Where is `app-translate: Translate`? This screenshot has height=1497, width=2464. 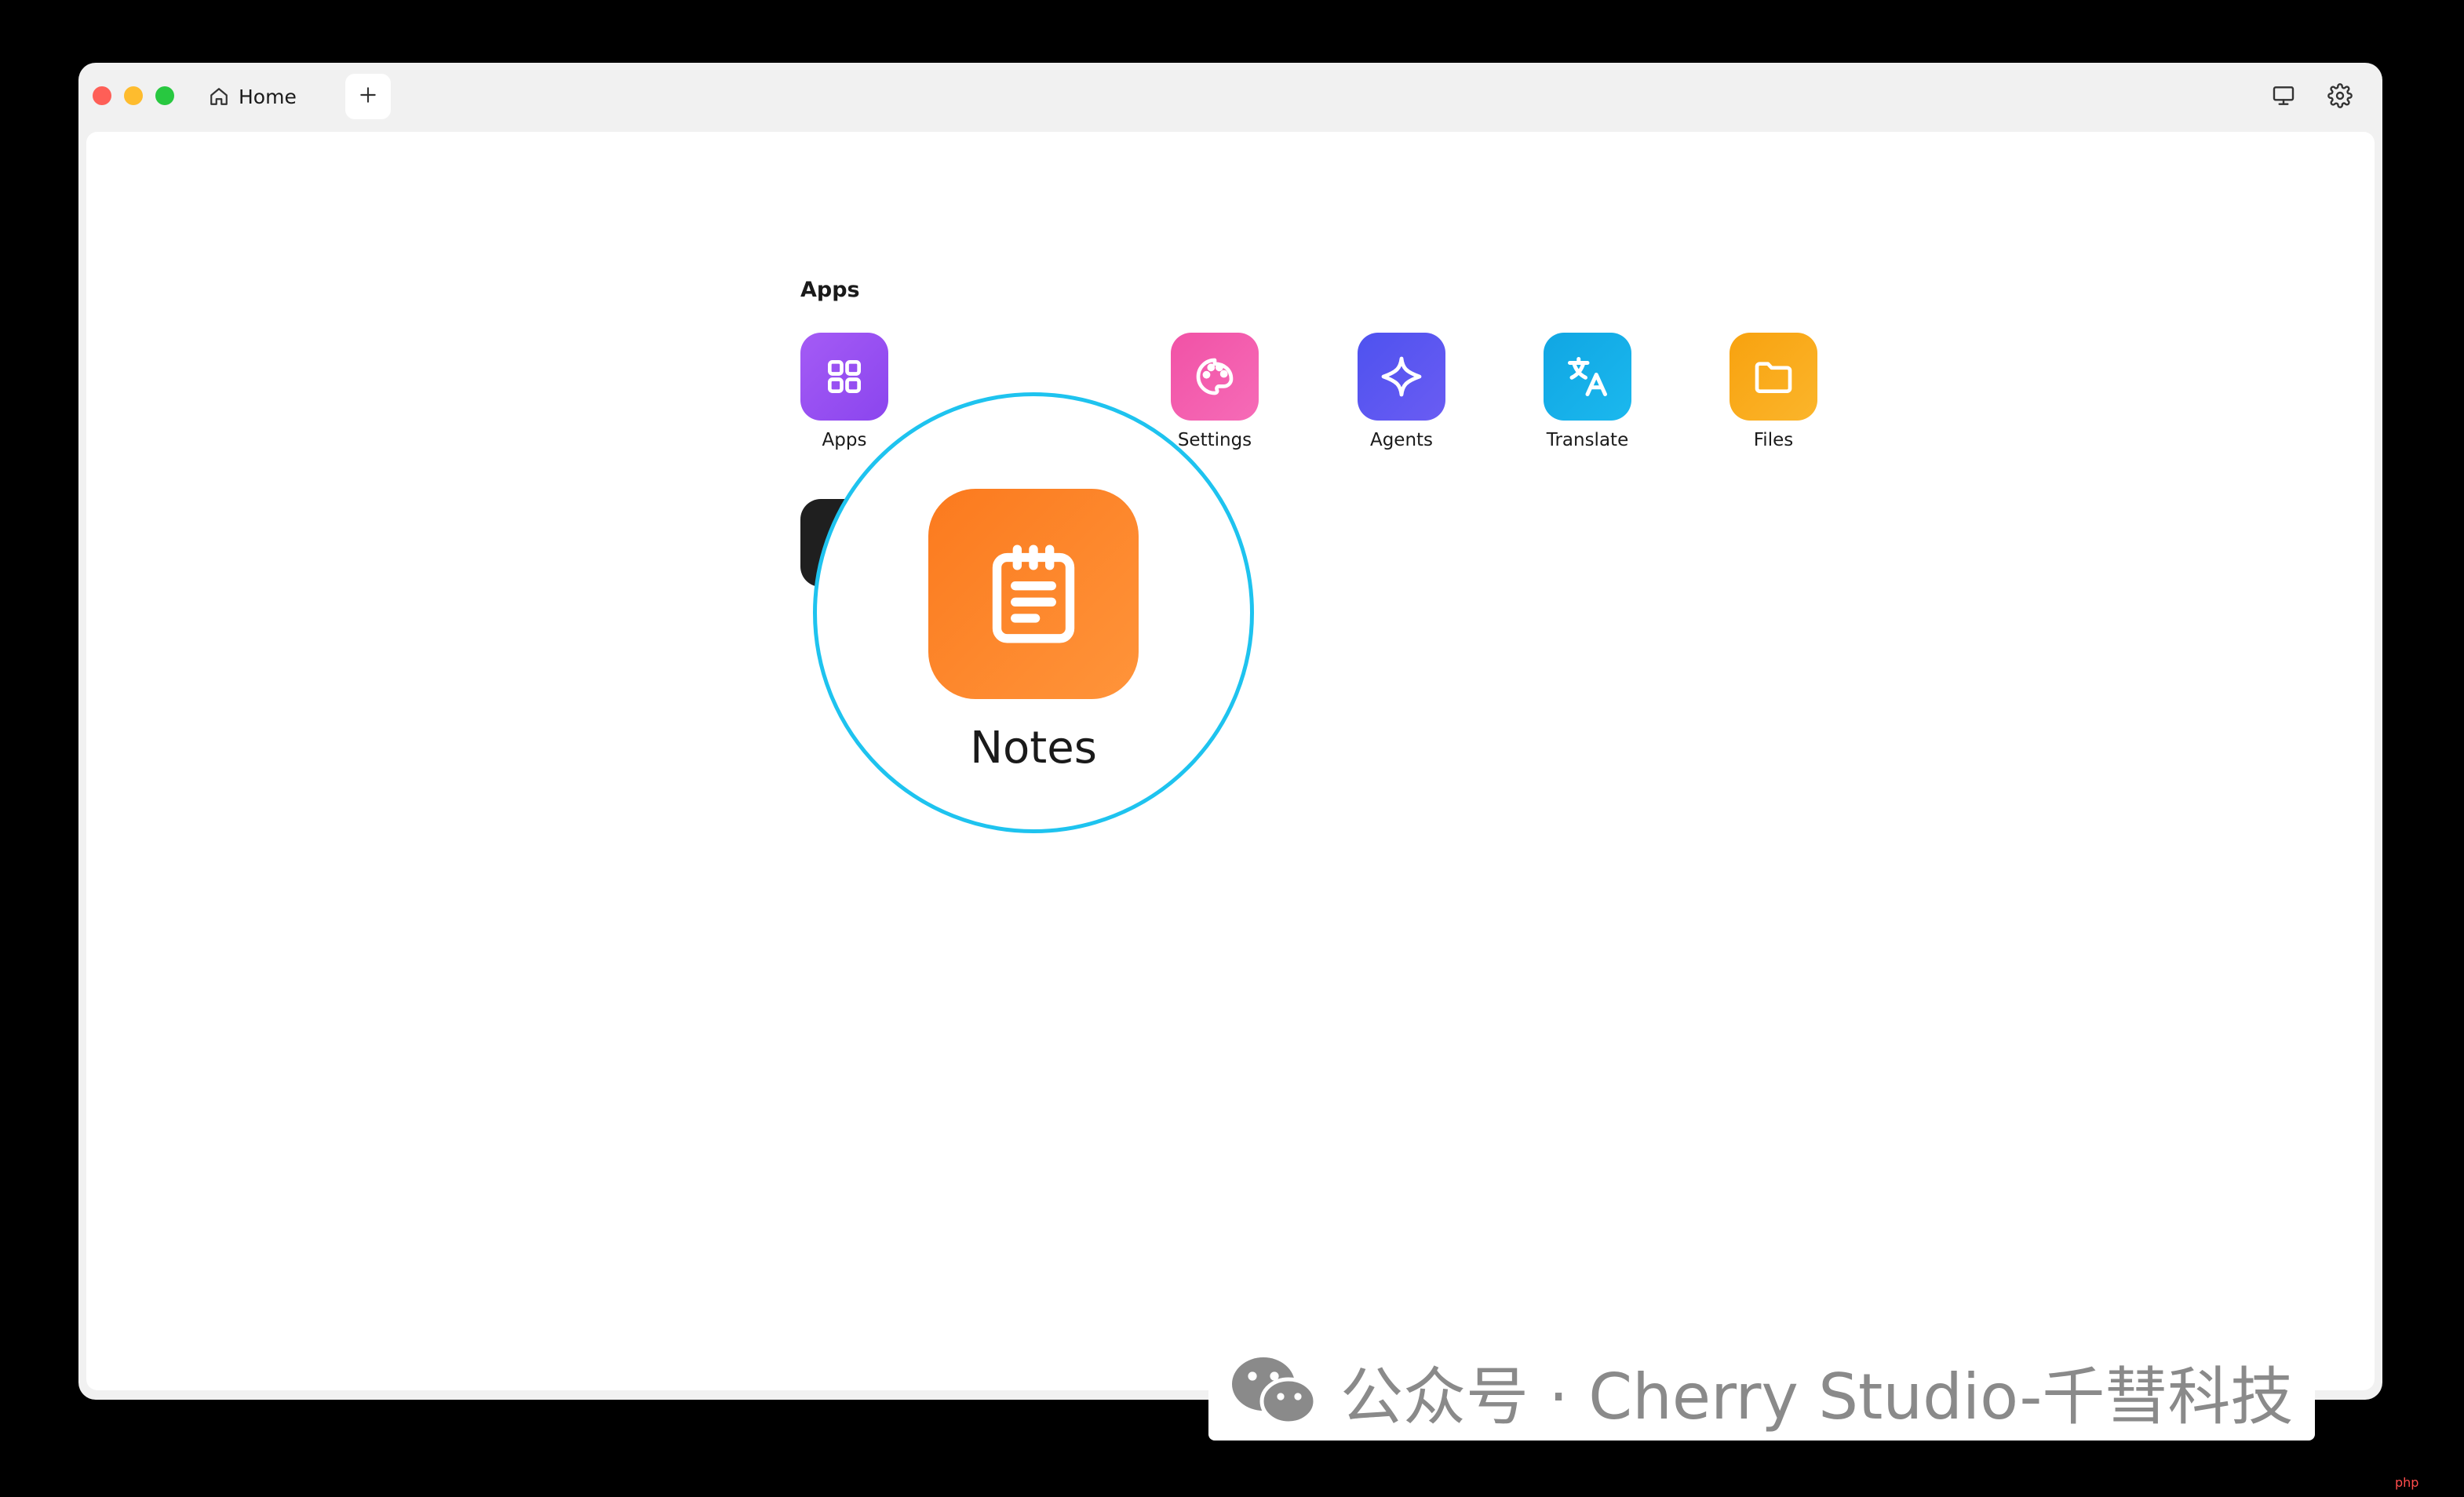
app-translate: Translate is located at coordinates (1588, 391).